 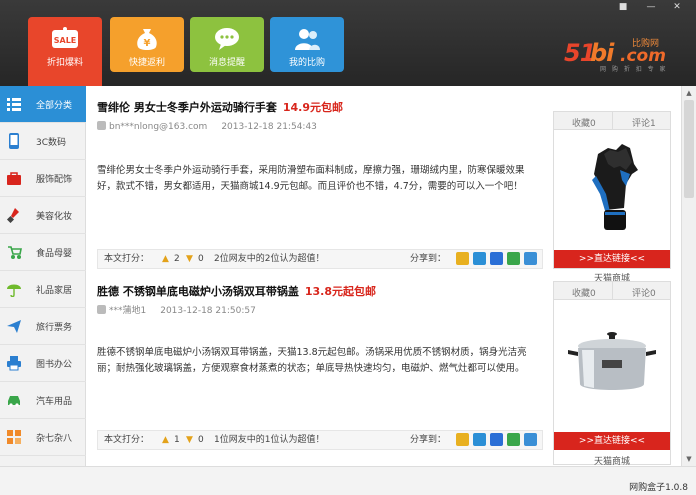 I want to click on deal-price: 13.8元起包邮, so click(x=340, y=291).